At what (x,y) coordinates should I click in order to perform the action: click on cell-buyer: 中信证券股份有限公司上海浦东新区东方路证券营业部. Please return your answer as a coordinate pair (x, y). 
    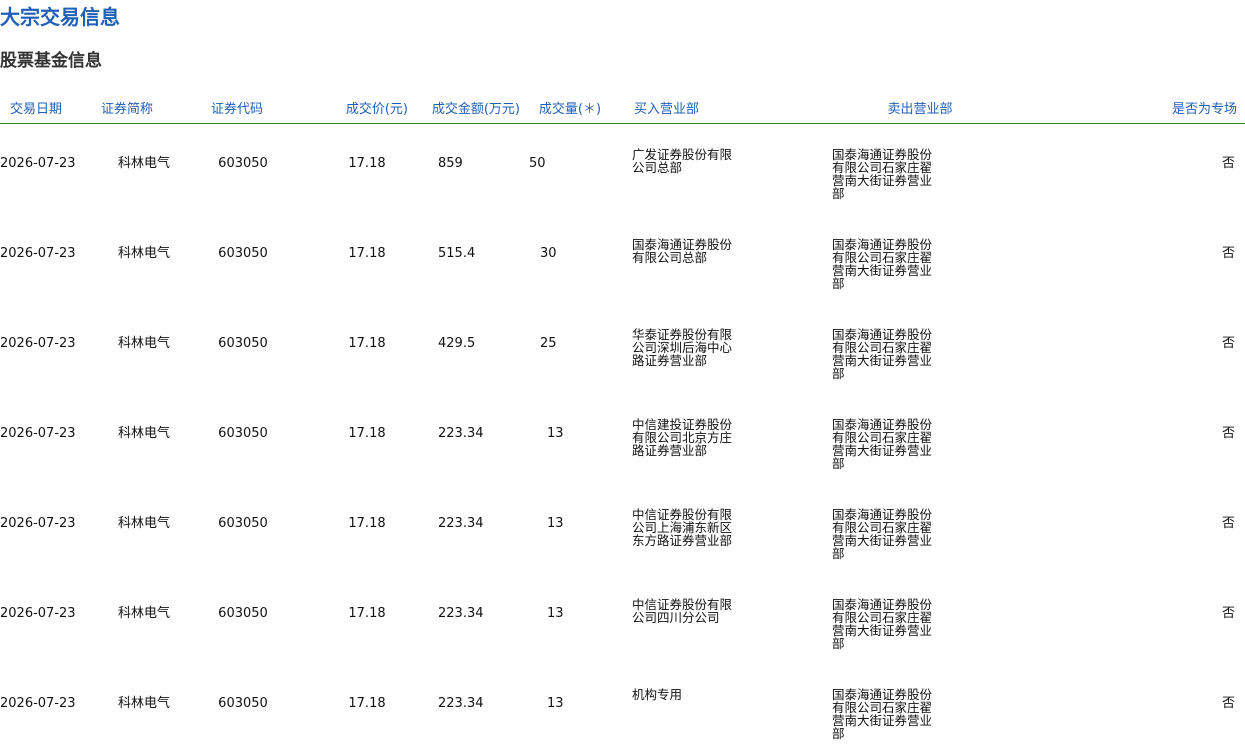
    Looking at the image, I should click on (682, 527).